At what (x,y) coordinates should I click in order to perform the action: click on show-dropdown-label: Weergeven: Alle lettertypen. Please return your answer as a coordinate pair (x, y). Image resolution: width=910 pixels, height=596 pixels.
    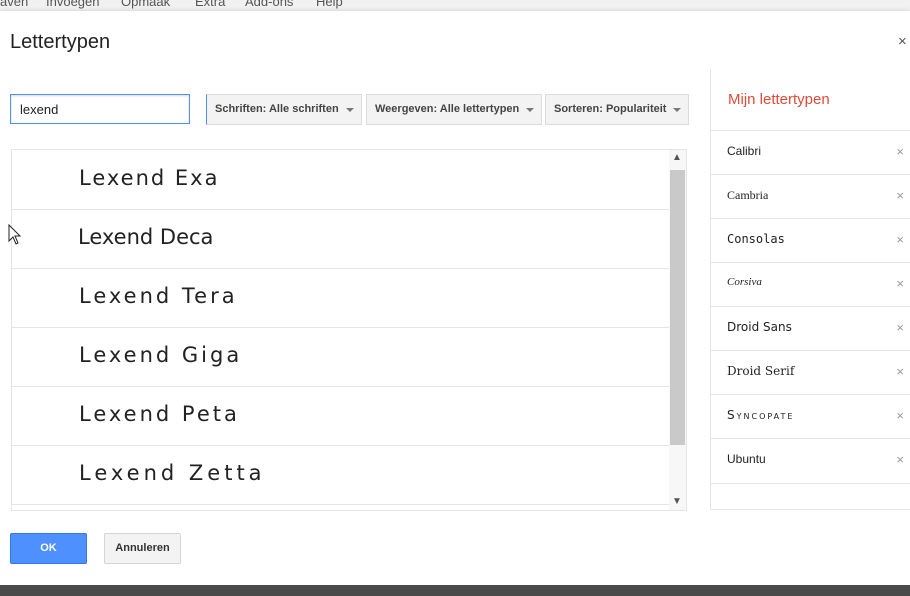
    Looking at the image, I should click on (447, 109).